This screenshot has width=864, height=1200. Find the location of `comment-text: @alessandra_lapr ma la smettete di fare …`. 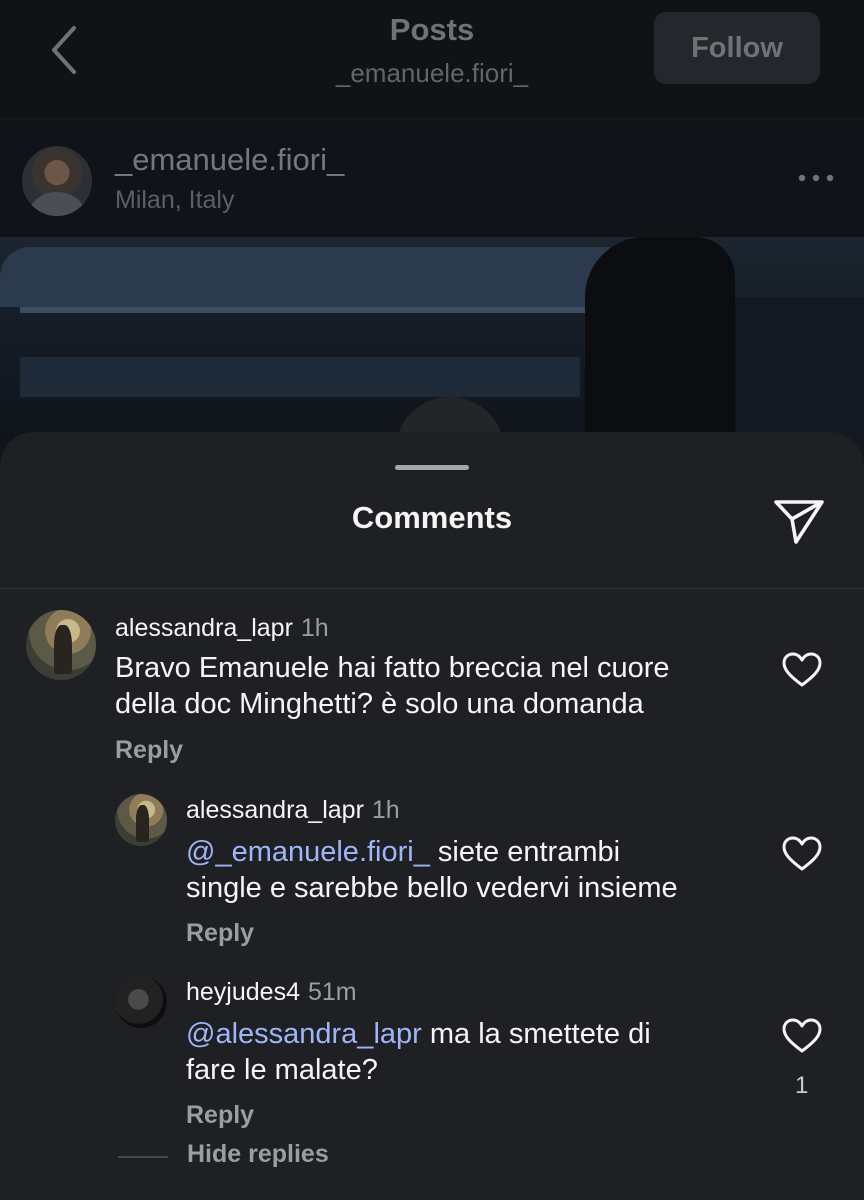

comment-text: @alessandra_lapr ma la smettete di fare … is located at coordinates (418, 1052).